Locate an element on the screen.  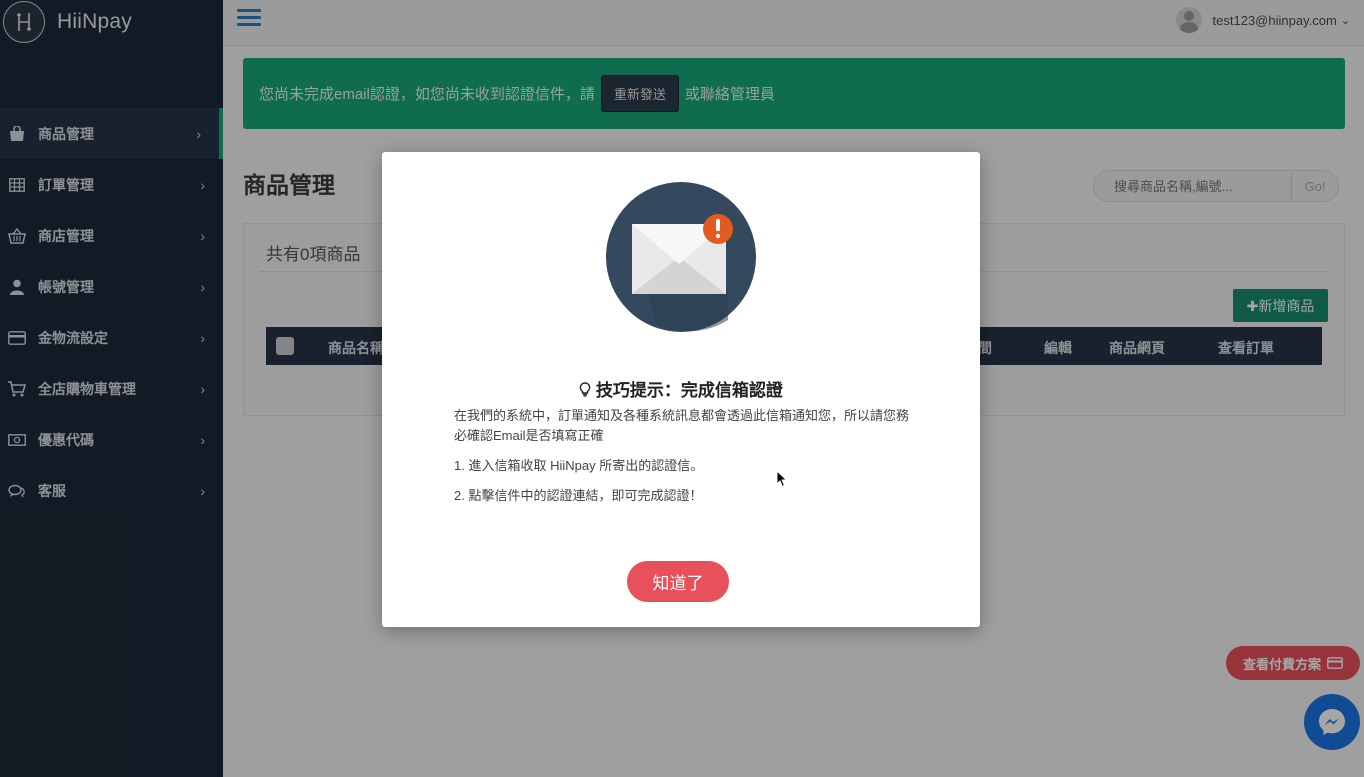
modal-step-1: 1. 進入信箱收取 HiiNpay 所寄出的認證信。 is located at coordinates (579, 465).